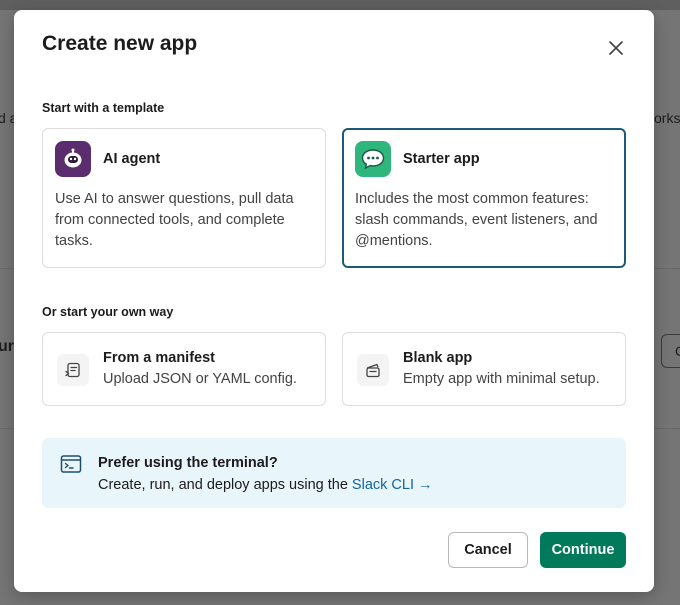 Image resolution: width=680 pixels, height=605 pixels. Describe the element at coordinates (373, 159) in the screenshot. I see `chat-bubble-icon` at that location.